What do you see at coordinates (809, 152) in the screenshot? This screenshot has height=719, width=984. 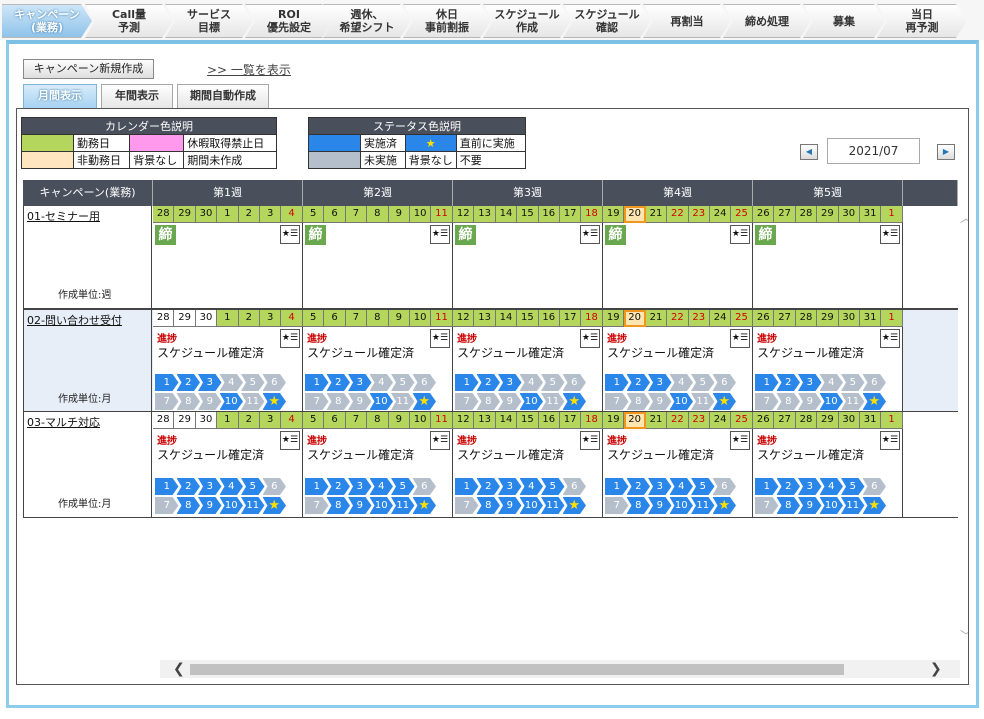 I see `triangle-left-icon: ◀` at bounding box center [809, 152].